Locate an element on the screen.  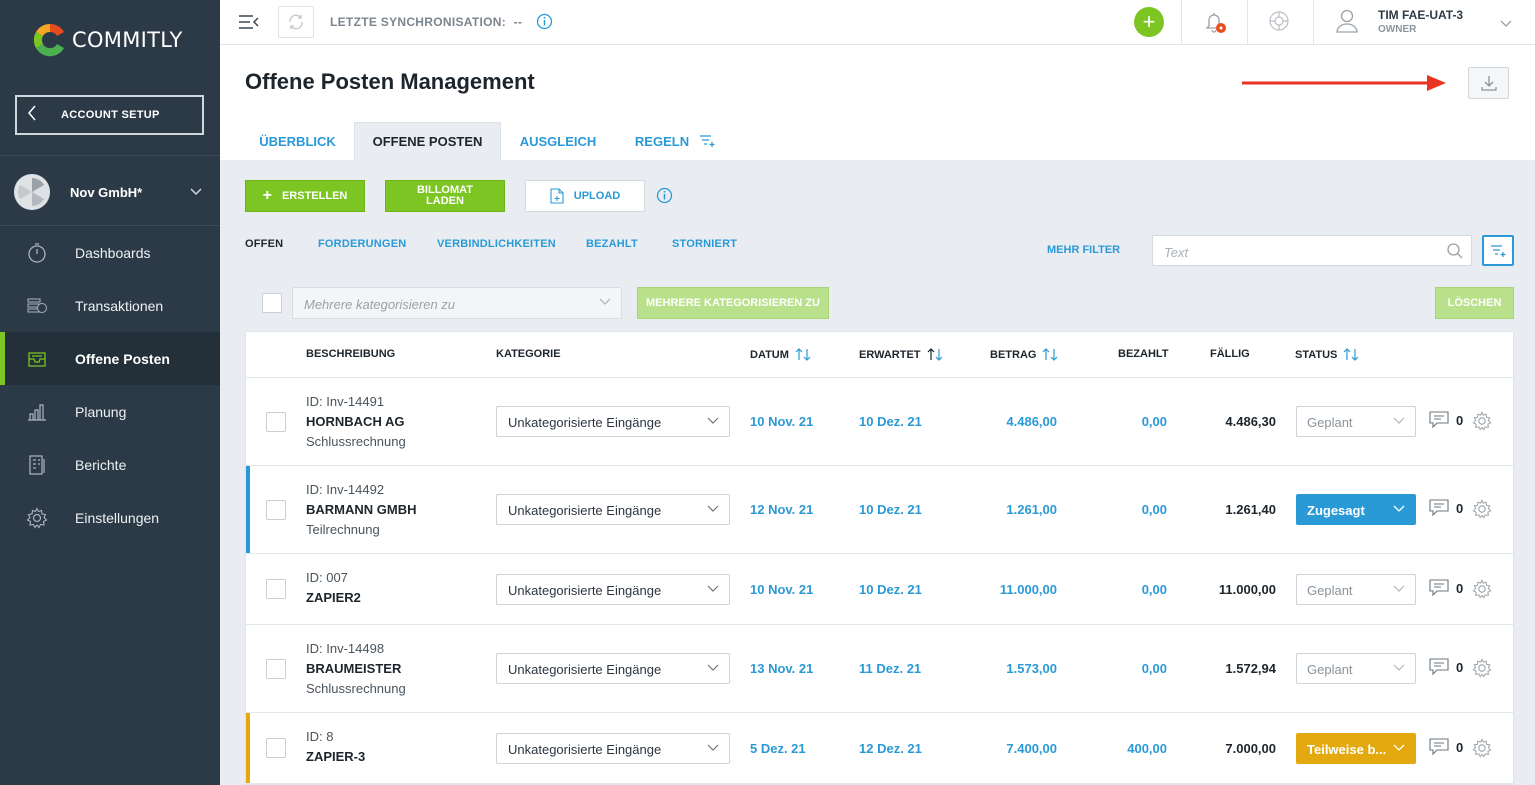
row-name: ZAPIER2 is located at coordinates (333, 597).